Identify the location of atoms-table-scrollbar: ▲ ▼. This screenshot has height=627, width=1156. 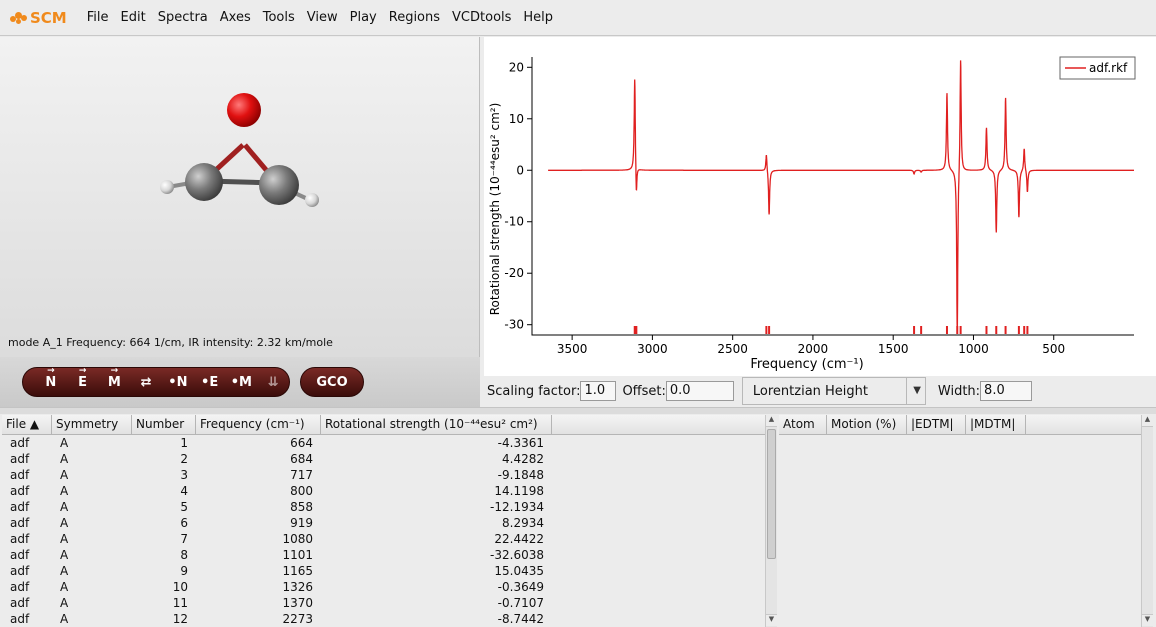
(1147, 521).